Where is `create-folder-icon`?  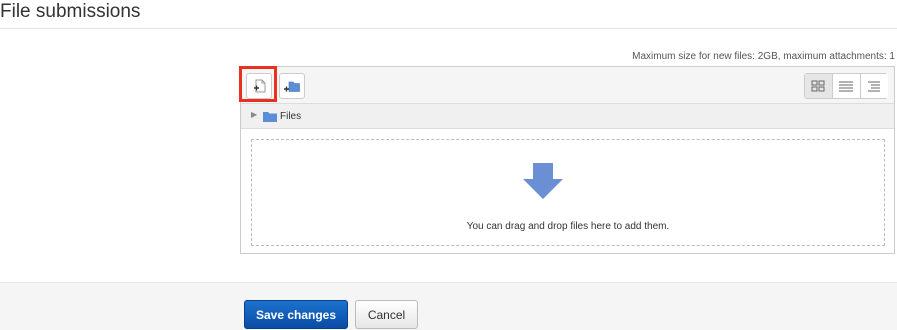 create-folder-icon is located at coordinates (292, 86).